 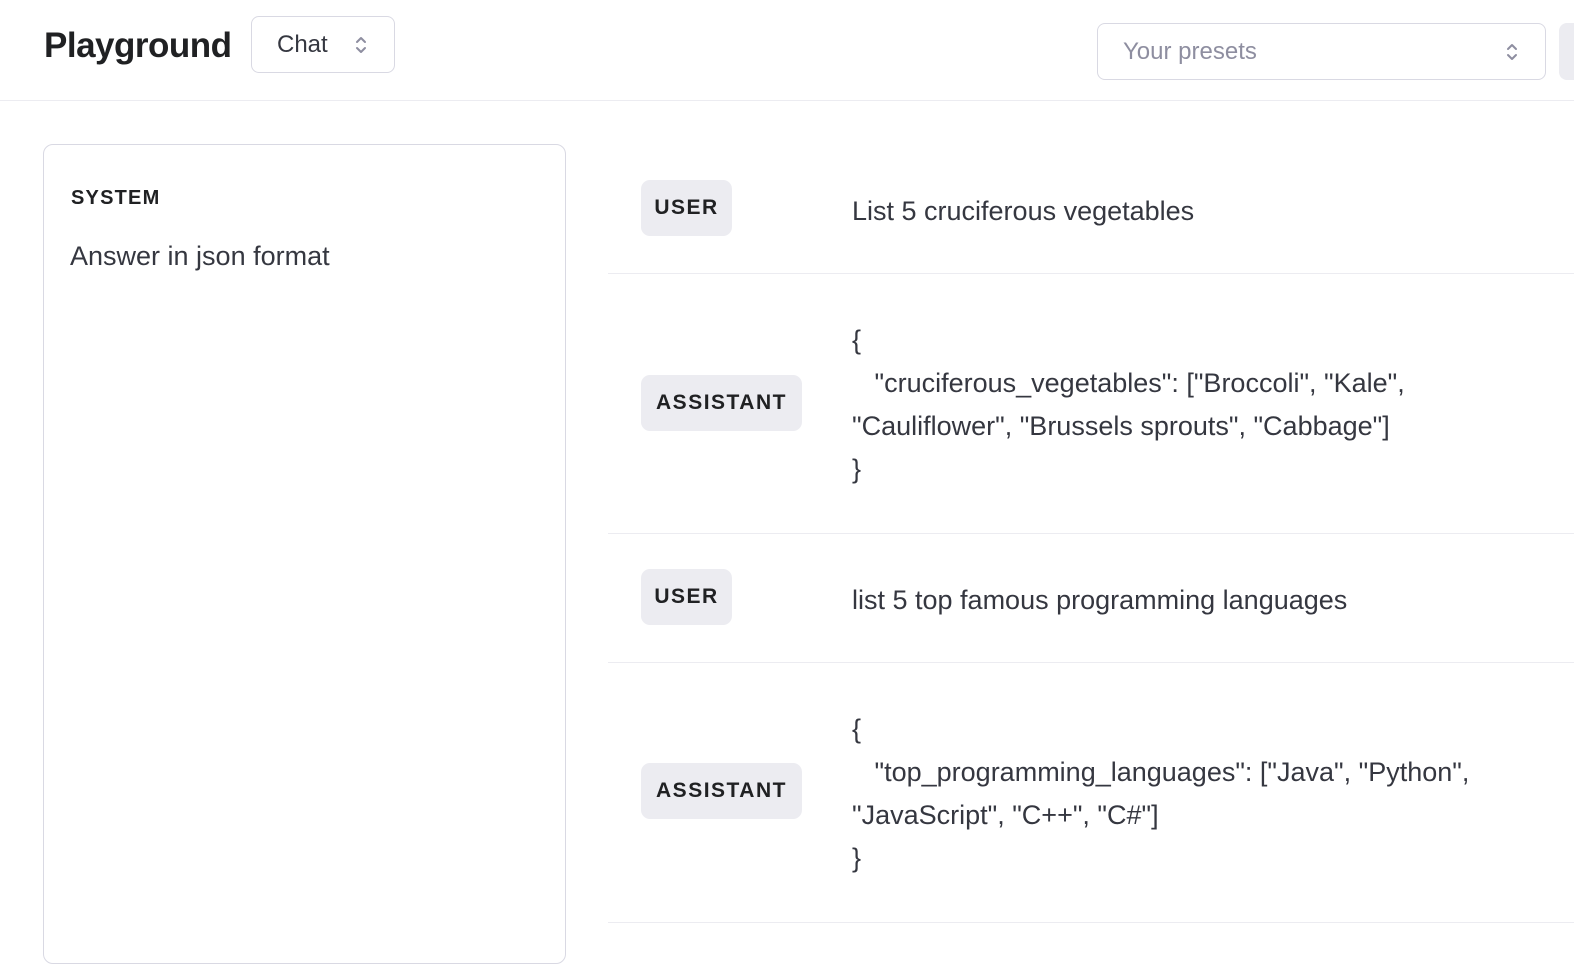 What do you see at coordinates (116, 198) in the screenshot?
I see `system-label: SYSTEM` at bounding box center [116, 198].